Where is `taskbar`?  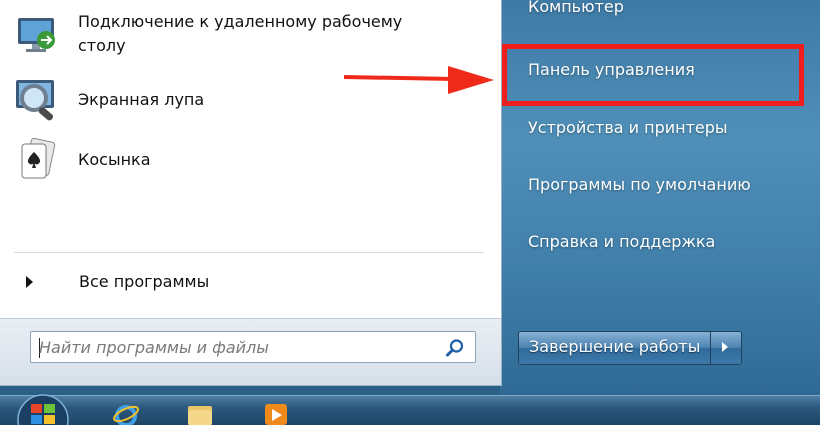
taskbar is located at coordinates (410, 409).